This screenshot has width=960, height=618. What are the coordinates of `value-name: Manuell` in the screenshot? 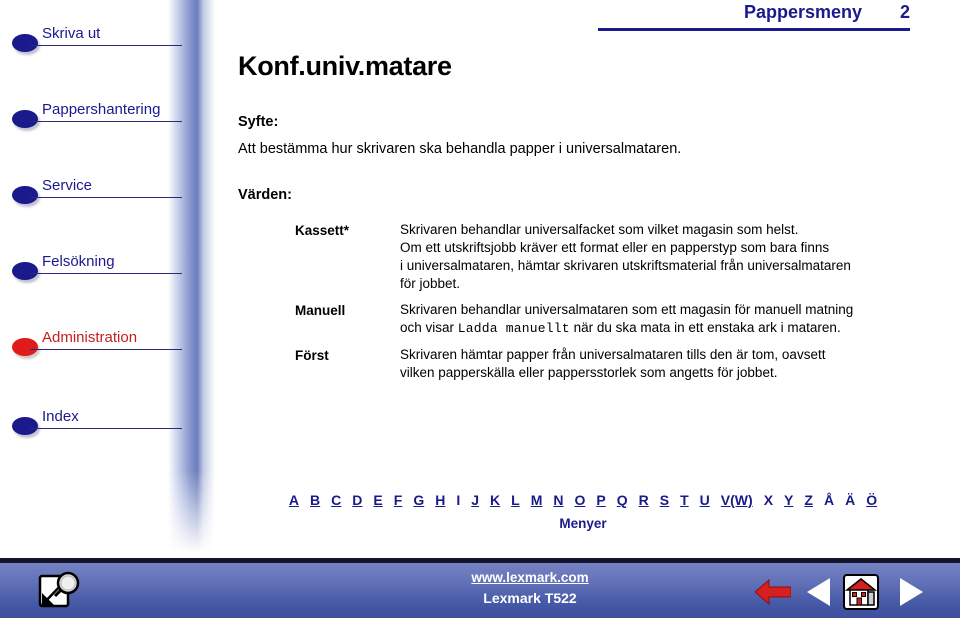 It's located at (320, 310).